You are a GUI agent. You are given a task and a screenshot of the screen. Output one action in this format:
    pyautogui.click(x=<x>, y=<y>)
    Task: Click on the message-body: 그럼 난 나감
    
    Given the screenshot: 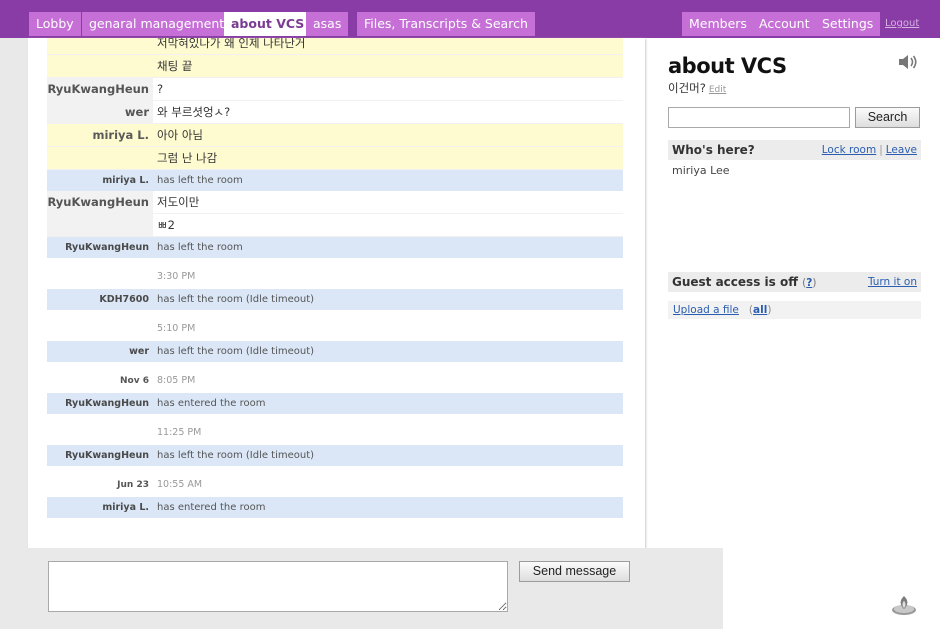 What is the action you would take?
    pyautogui.click(x=187, y=158)
    